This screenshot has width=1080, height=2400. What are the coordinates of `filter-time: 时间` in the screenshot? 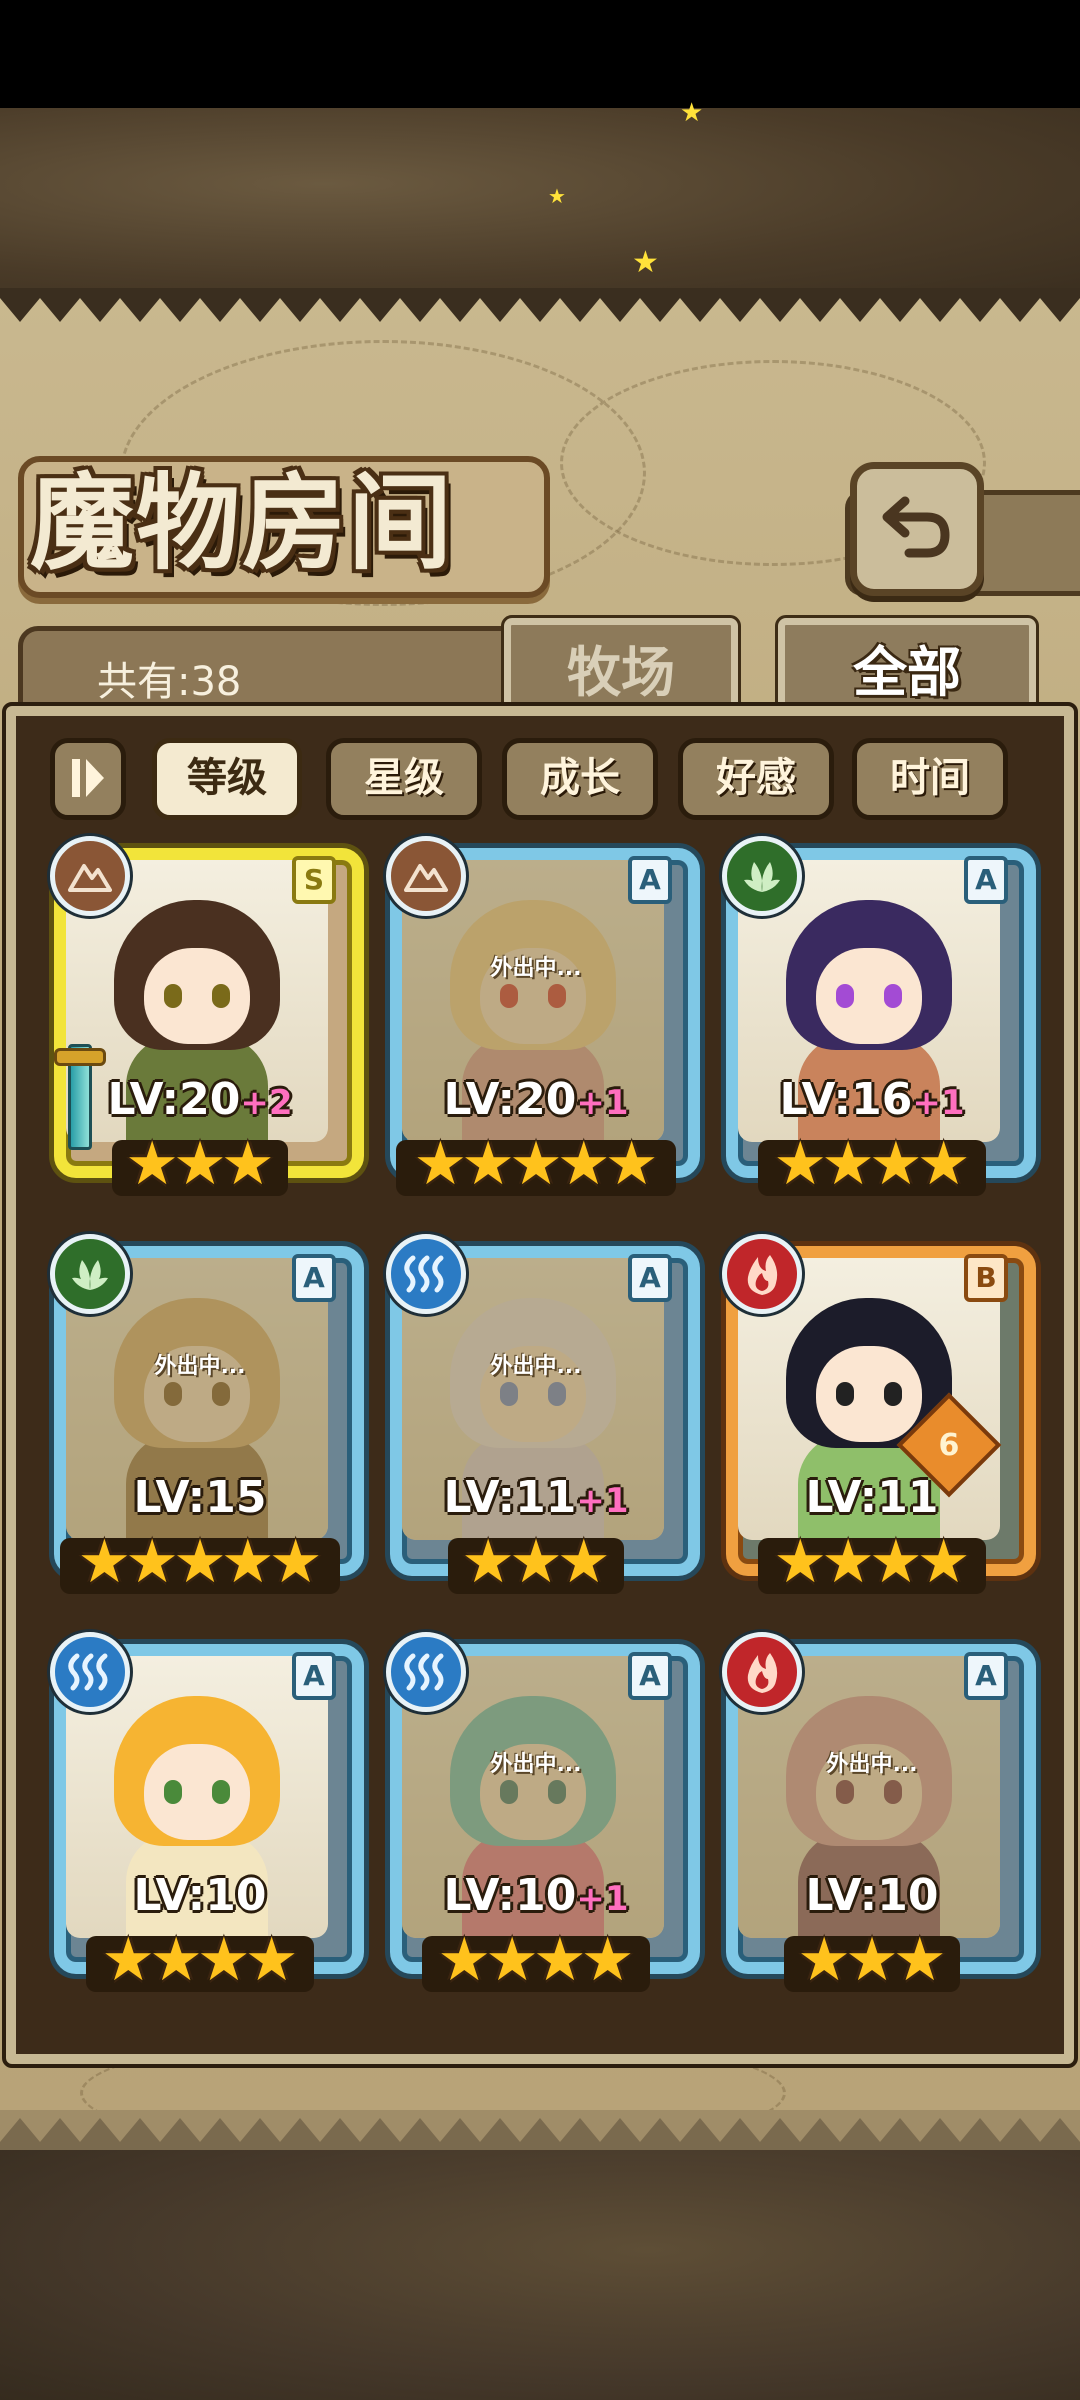 It's located at (930, 779).